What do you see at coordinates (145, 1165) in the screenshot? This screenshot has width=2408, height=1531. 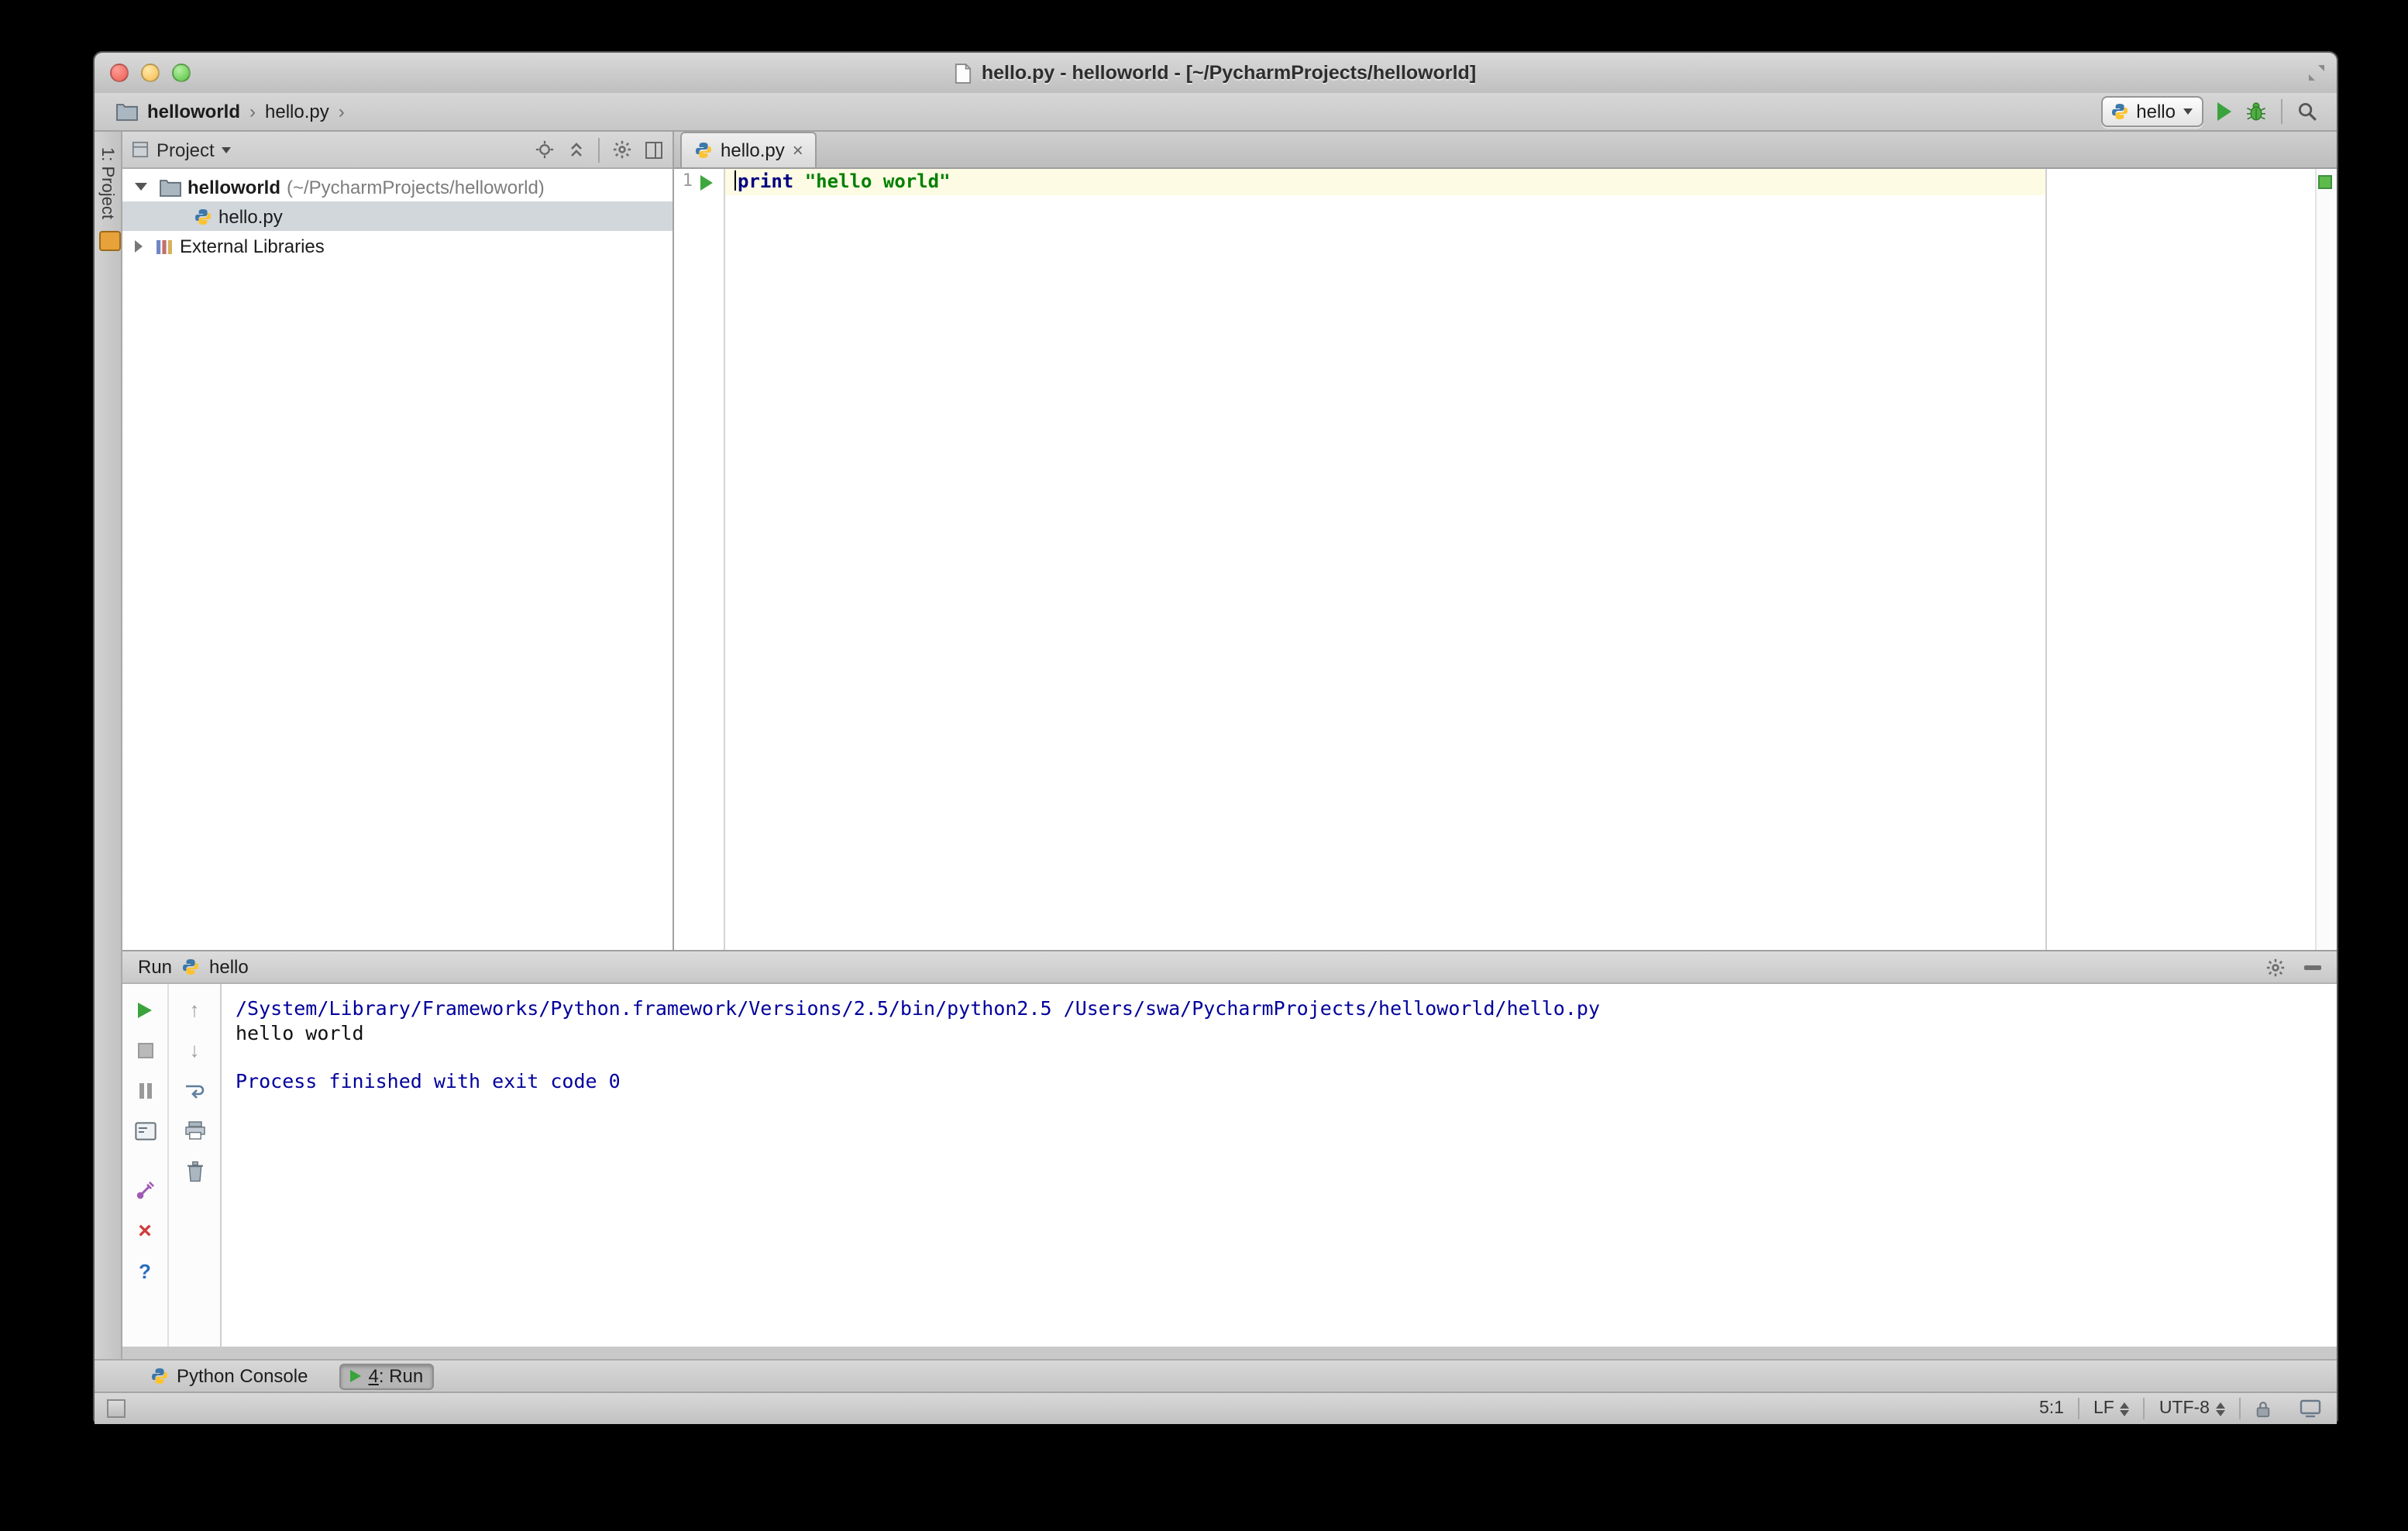 I see `run-control-toolbar: × ?` at bounding box center [145, 1165].